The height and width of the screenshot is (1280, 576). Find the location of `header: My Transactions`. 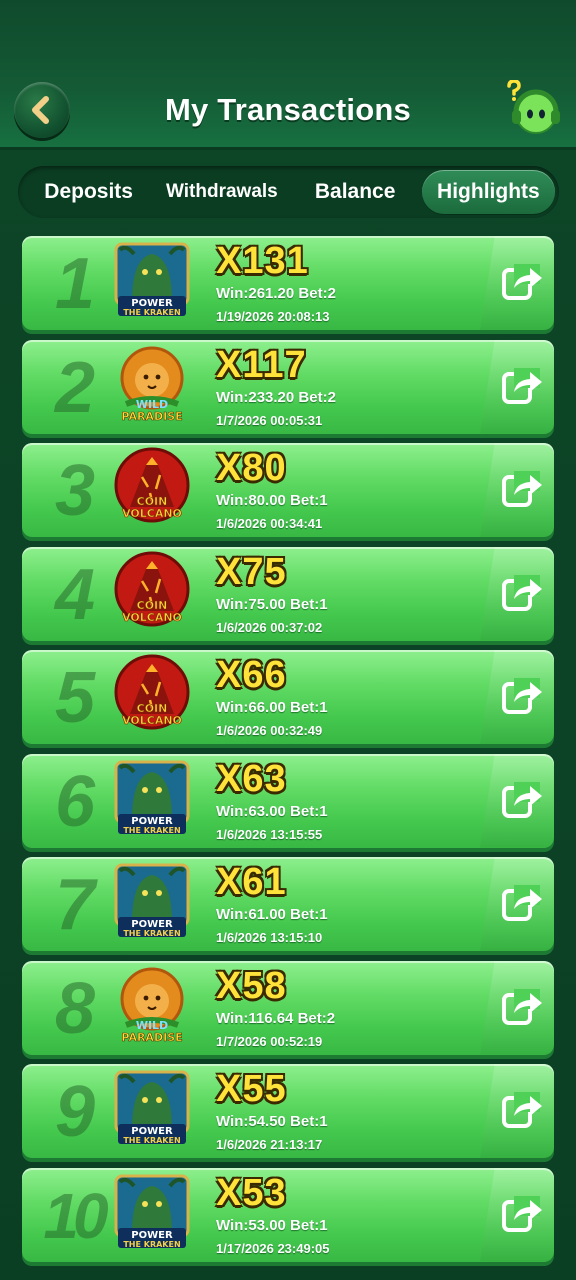

header: My Transactions is located at coordinates (288, 75).